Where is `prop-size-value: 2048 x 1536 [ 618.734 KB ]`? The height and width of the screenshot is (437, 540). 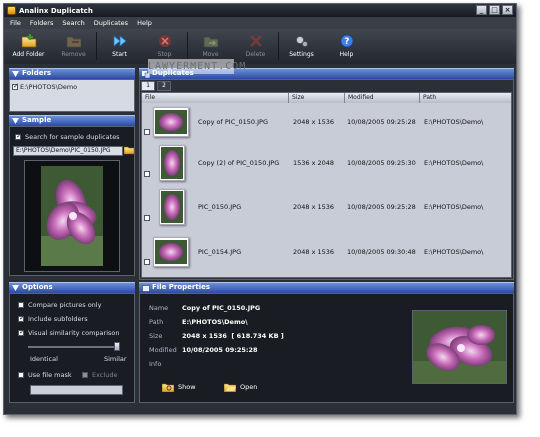 prop-size-value: 2048 x 1536 [ 618.734 KB ] is located at coordinates (233, 336).